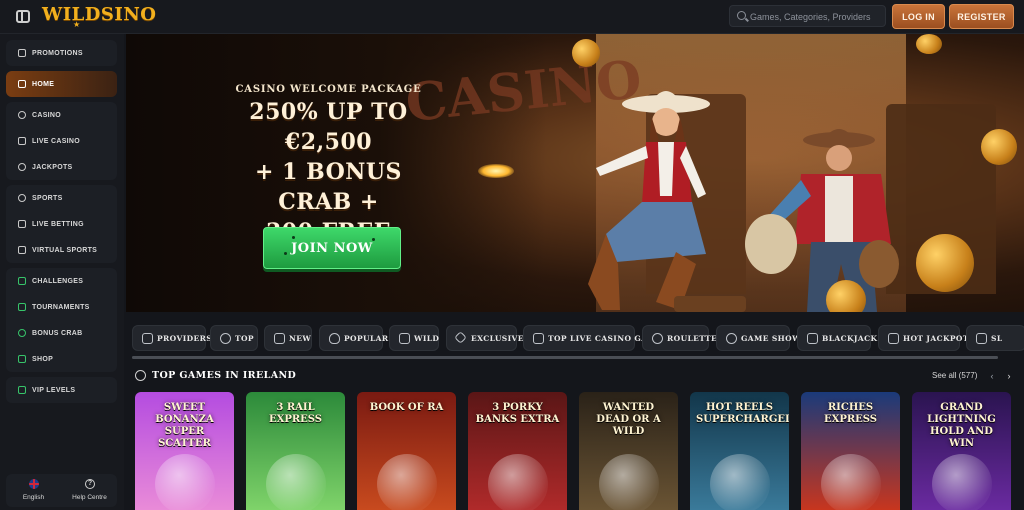 This screenshot has width=1024, height=510. Describe the element at coordinates (512, 17) in the screenshot. I see `top-bar: WILDSINO ★ LOG IN REGISTER` at that location.